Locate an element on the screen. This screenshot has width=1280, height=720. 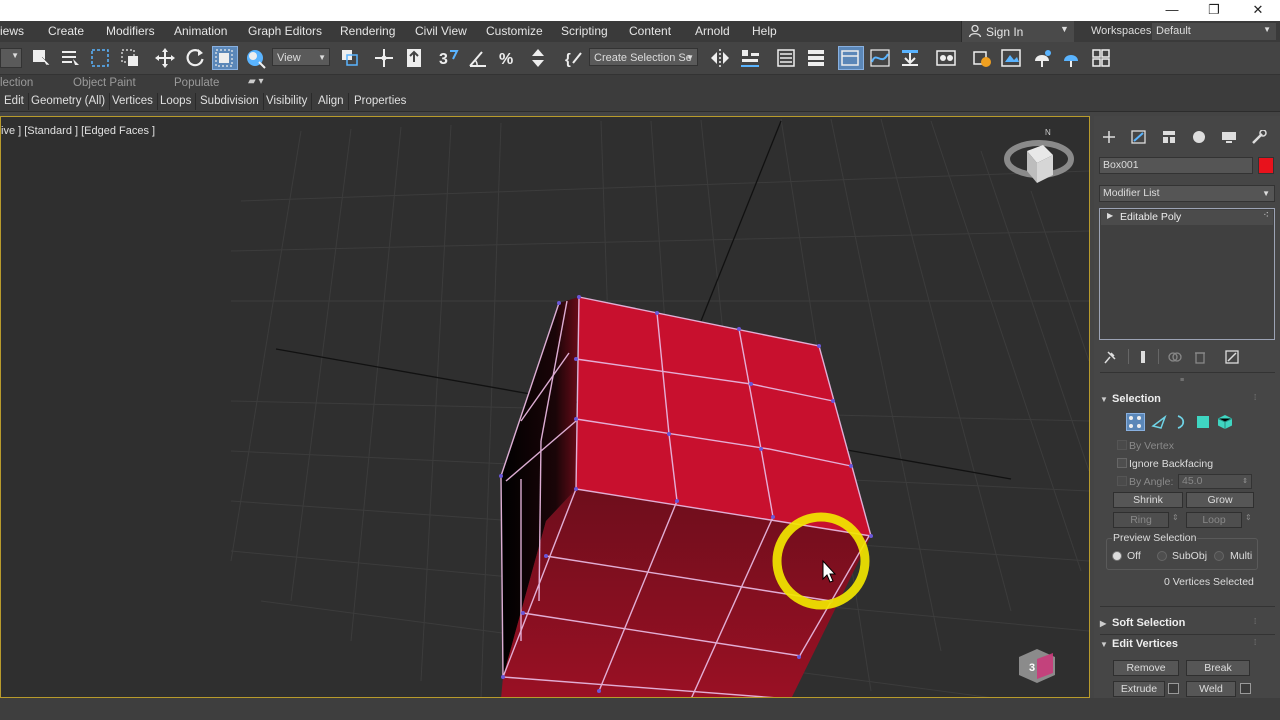
edge-mode-icon is located at coordinates (1159, 422).